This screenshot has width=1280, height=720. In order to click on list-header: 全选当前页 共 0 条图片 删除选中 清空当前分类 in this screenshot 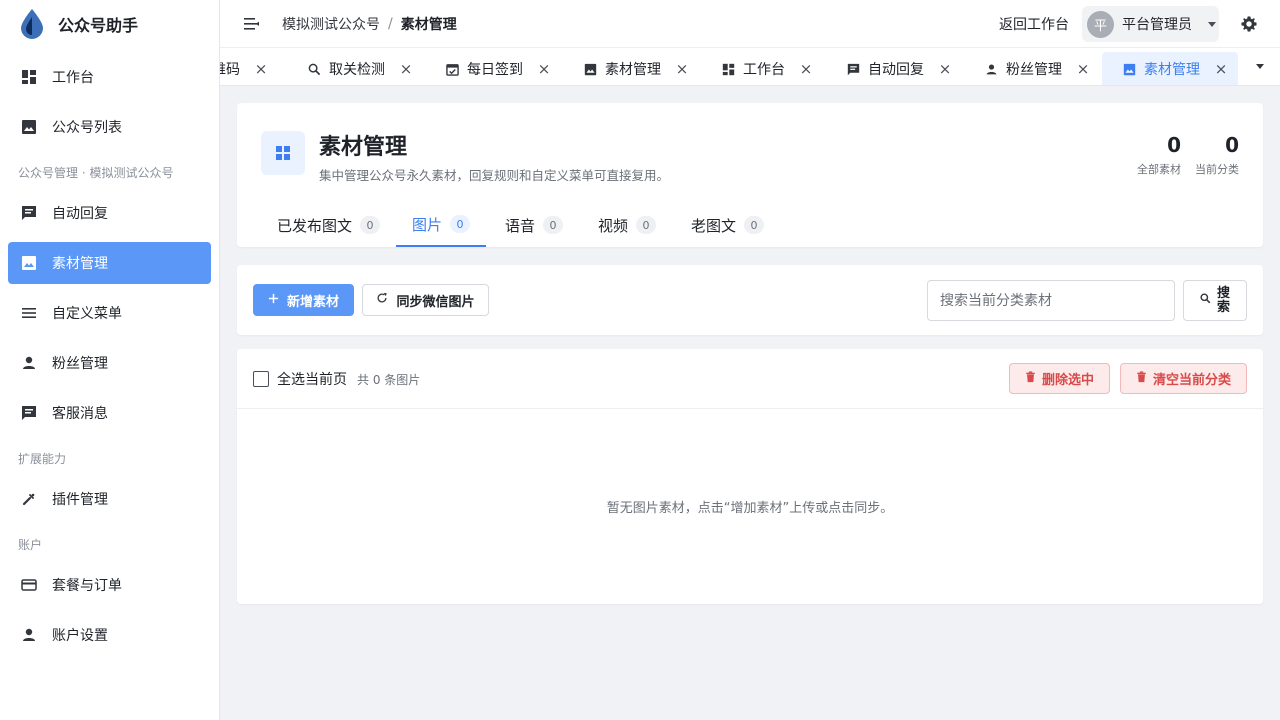, I will do `click(750, 379)`.